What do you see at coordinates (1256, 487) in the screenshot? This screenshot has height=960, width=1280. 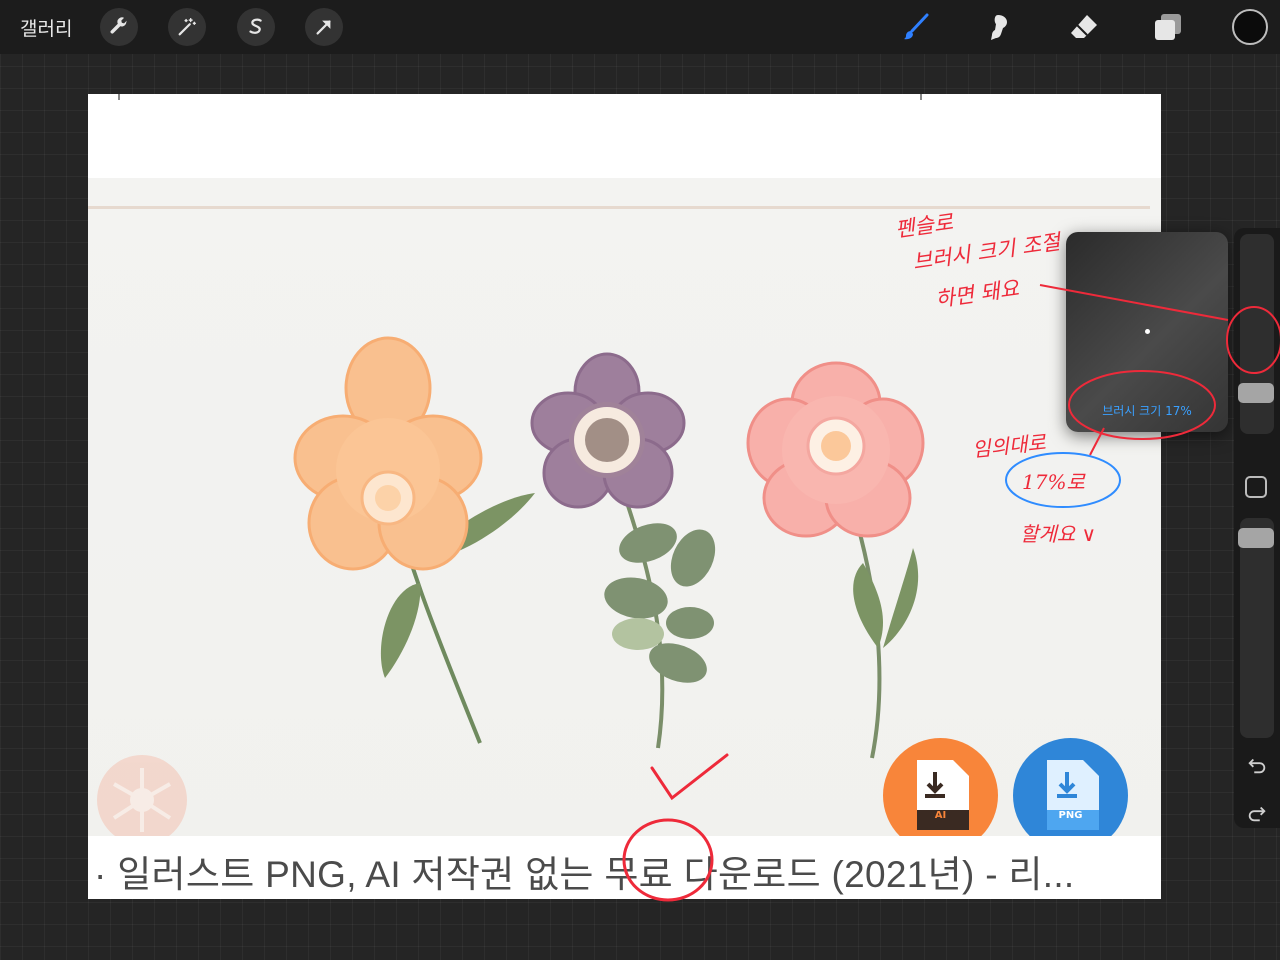 I see `modify-button` at bounding box center [1256, 487].